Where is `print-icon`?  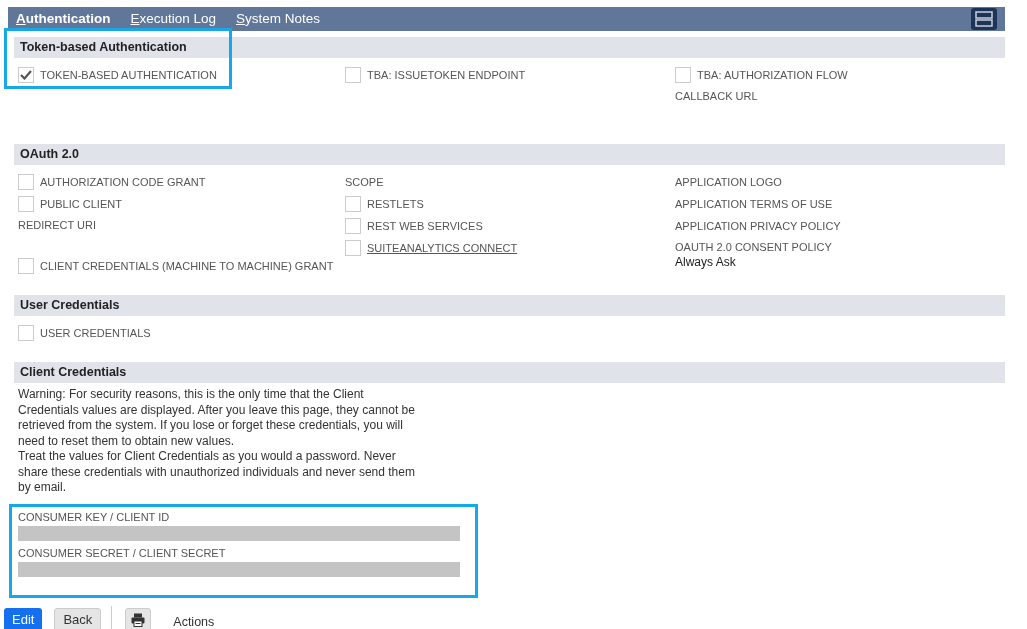
print-icon is located at coordinates (138, 619).